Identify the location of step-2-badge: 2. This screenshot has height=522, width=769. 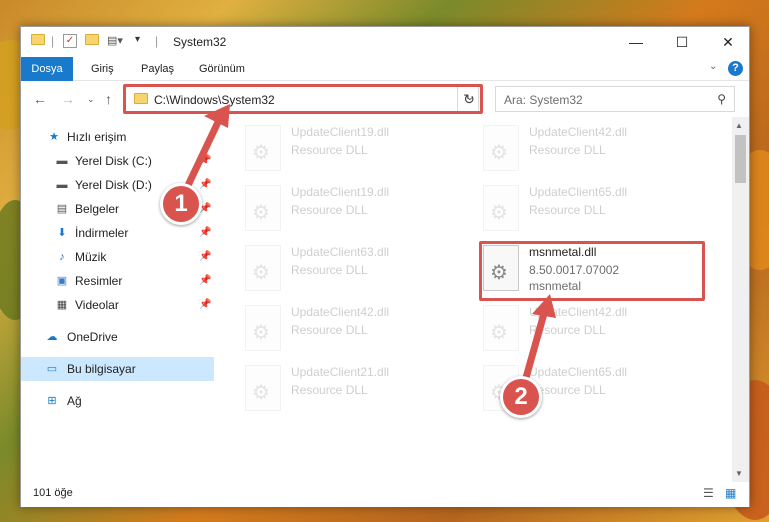
(521, 397).